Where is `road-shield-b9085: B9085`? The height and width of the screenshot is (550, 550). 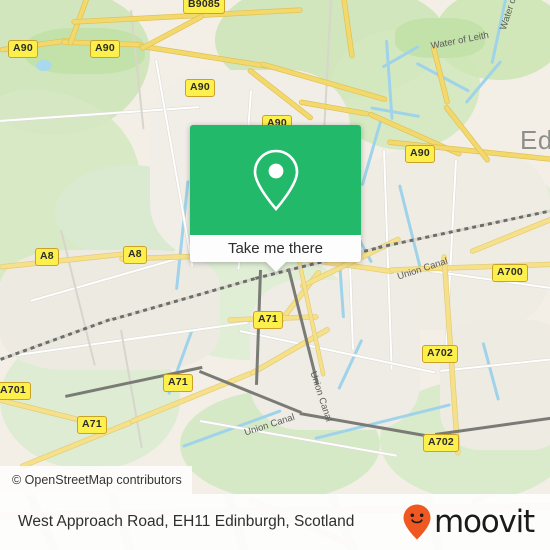 road-shield-b9085: B9085 is located at coordinates (204, 7).